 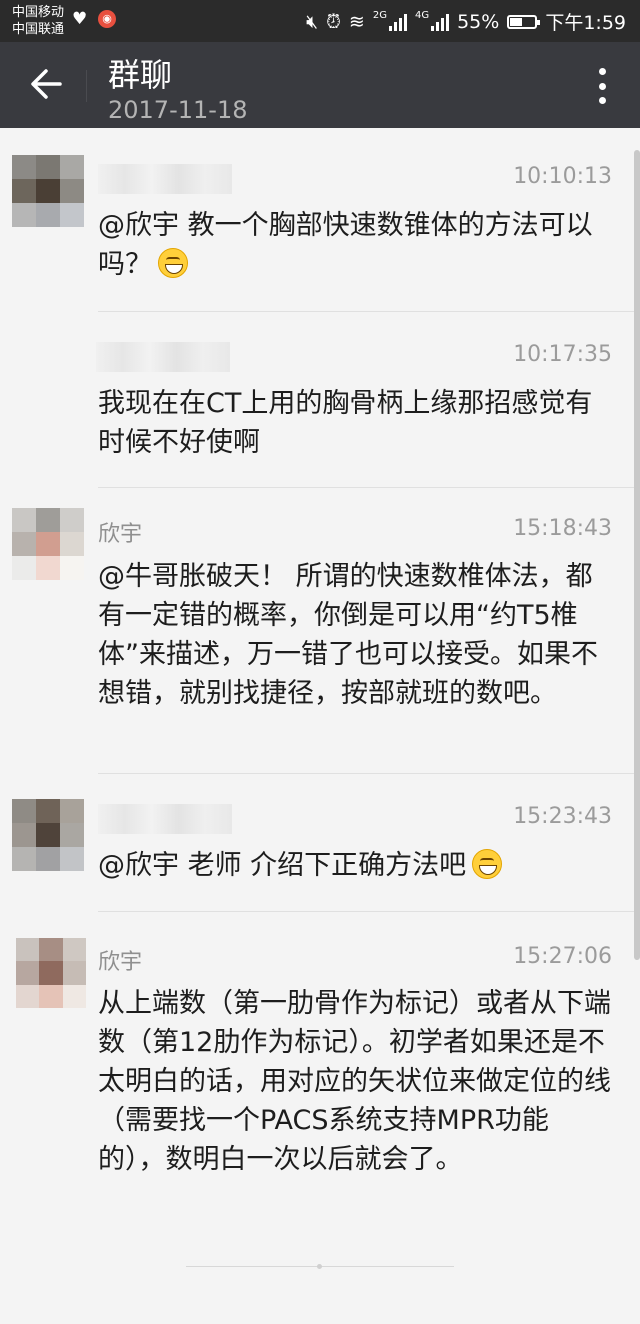 I want to click on carrier-2: 中国联通, so click(x=38, y=29).